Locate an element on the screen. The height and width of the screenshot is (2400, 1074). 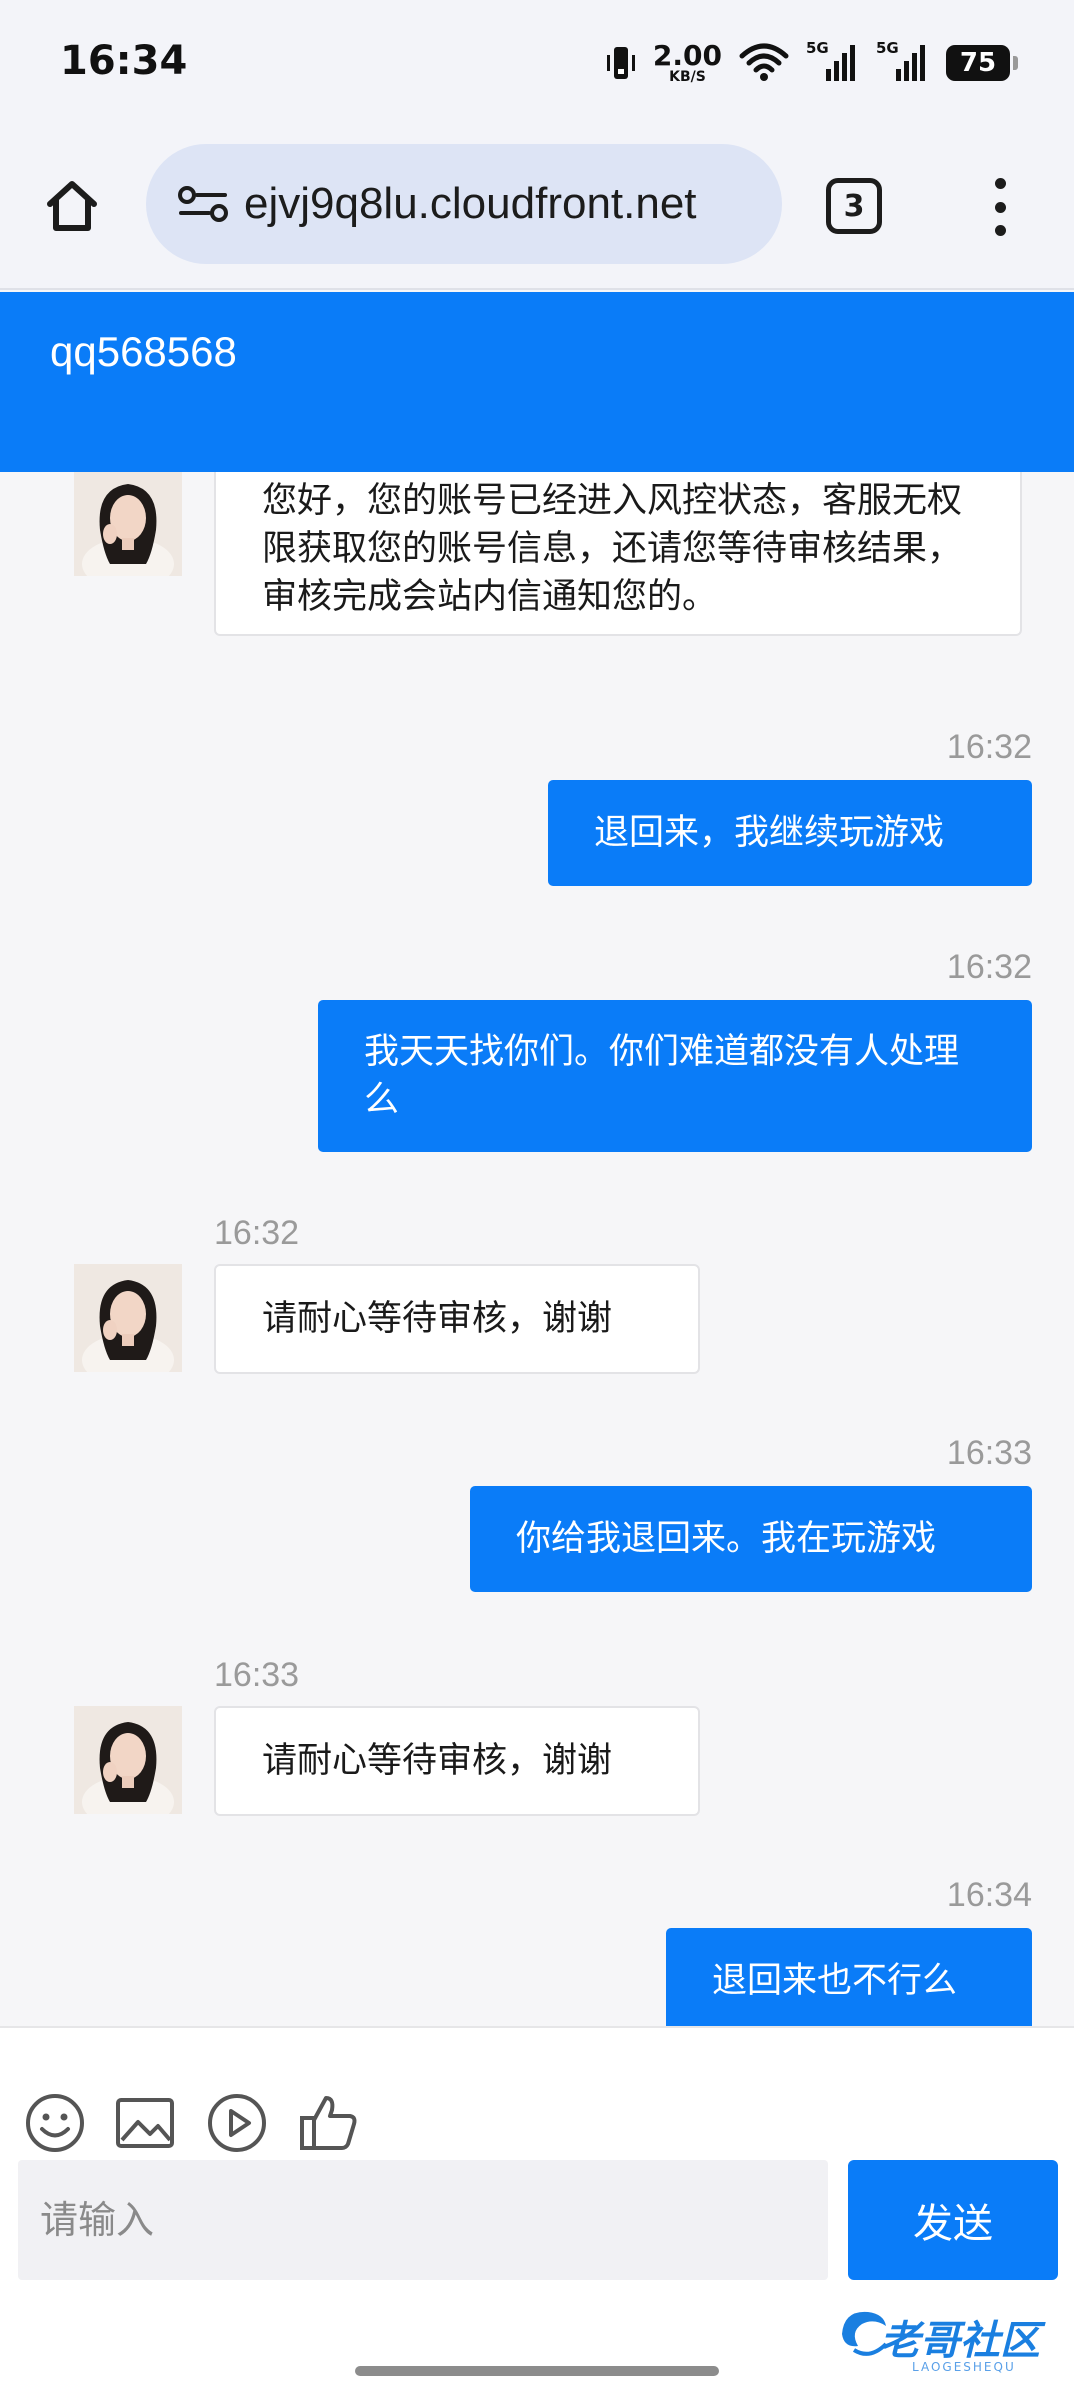
address-bar: ejvj9q8lu.cloudfront.net is located at coordinates (464, 204).